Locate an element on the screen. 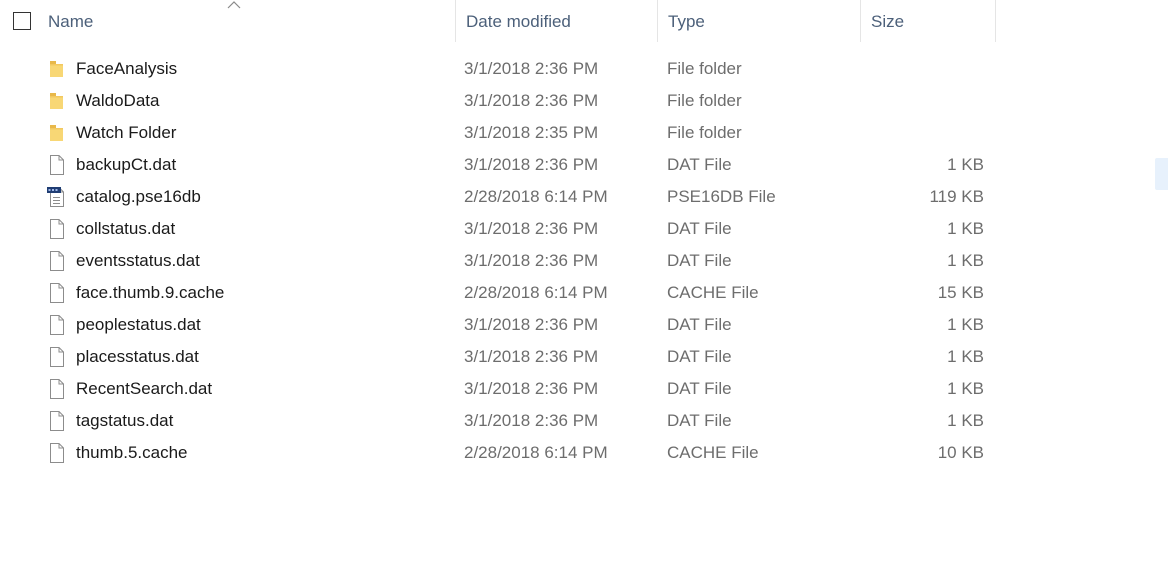  select-all-checkbox is located at coordinates (22, 21).